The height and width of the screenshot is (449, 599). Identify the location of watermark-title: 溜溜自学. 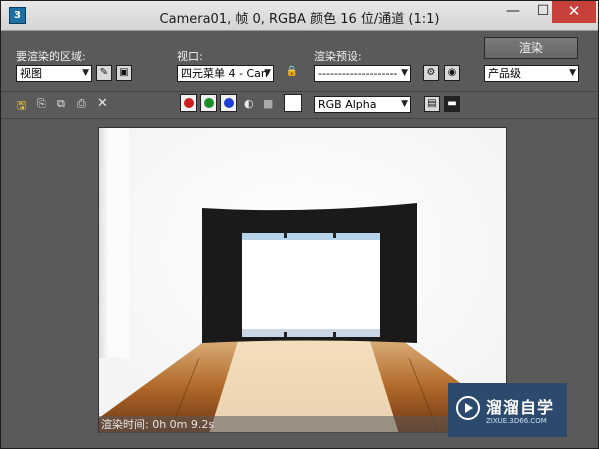
(520, 407).